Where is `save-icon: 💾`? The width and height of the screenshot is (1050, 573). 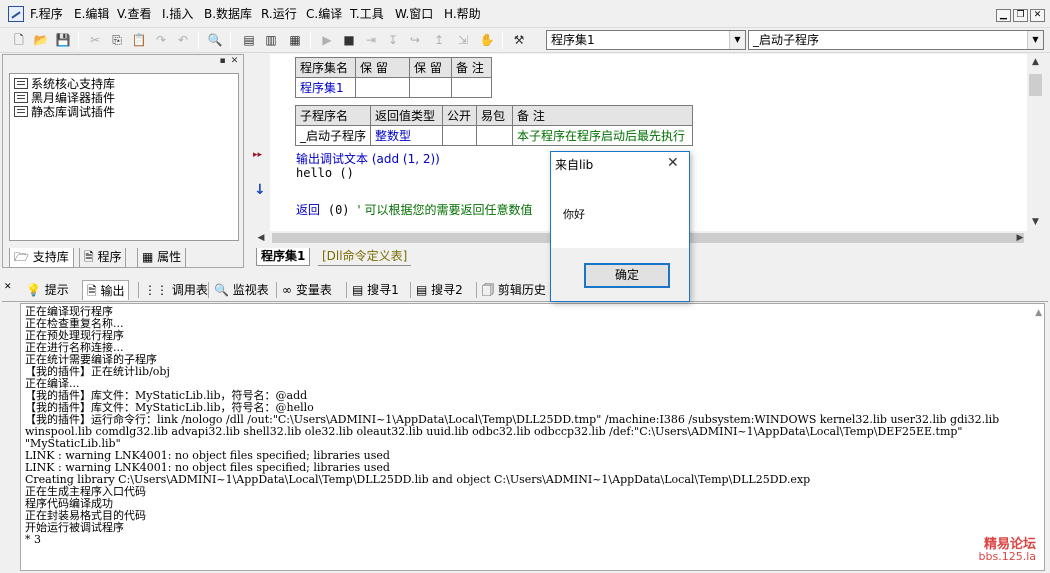
save-icon: 💾 is located at coordinates (63, 40).